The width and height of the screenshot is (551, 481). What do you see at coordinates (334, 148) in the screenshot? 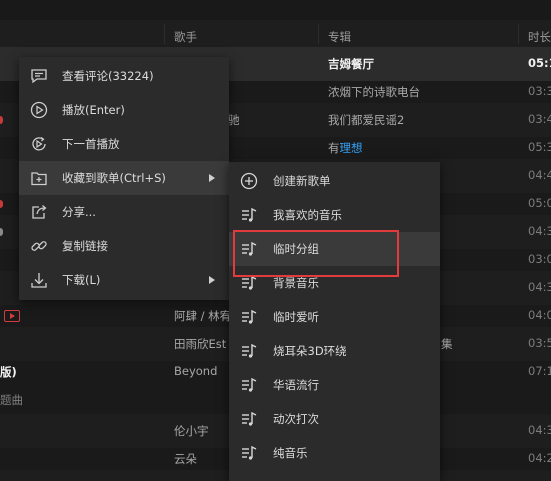
I see `album-text: 有` at bounding box center [334, 148].